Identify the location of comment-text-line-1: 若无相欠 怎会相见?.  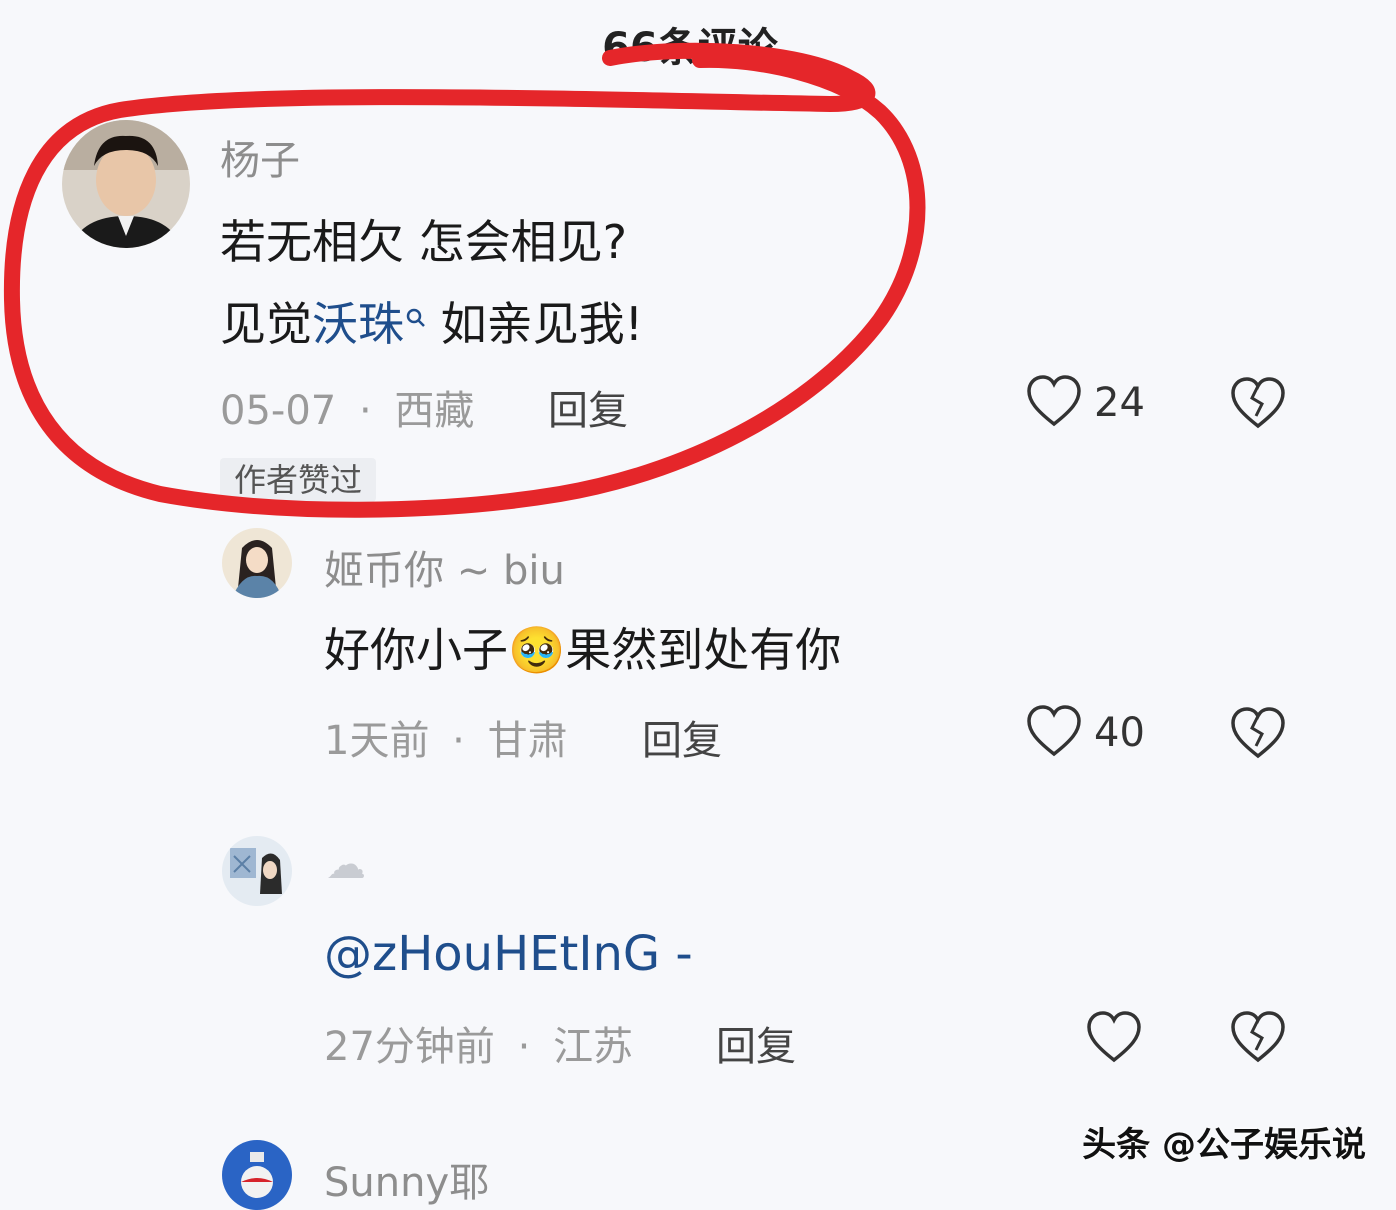
(424, 242).